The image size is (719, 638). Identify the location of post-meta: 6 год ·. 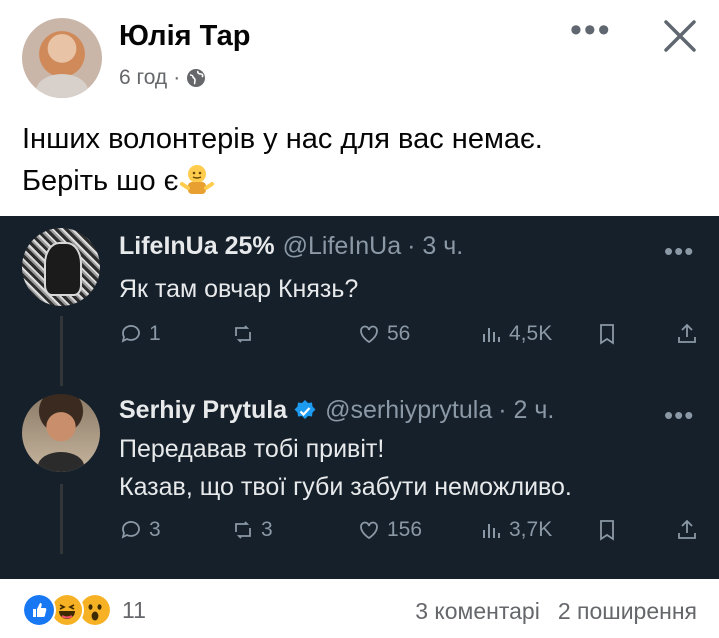
(162, 78).